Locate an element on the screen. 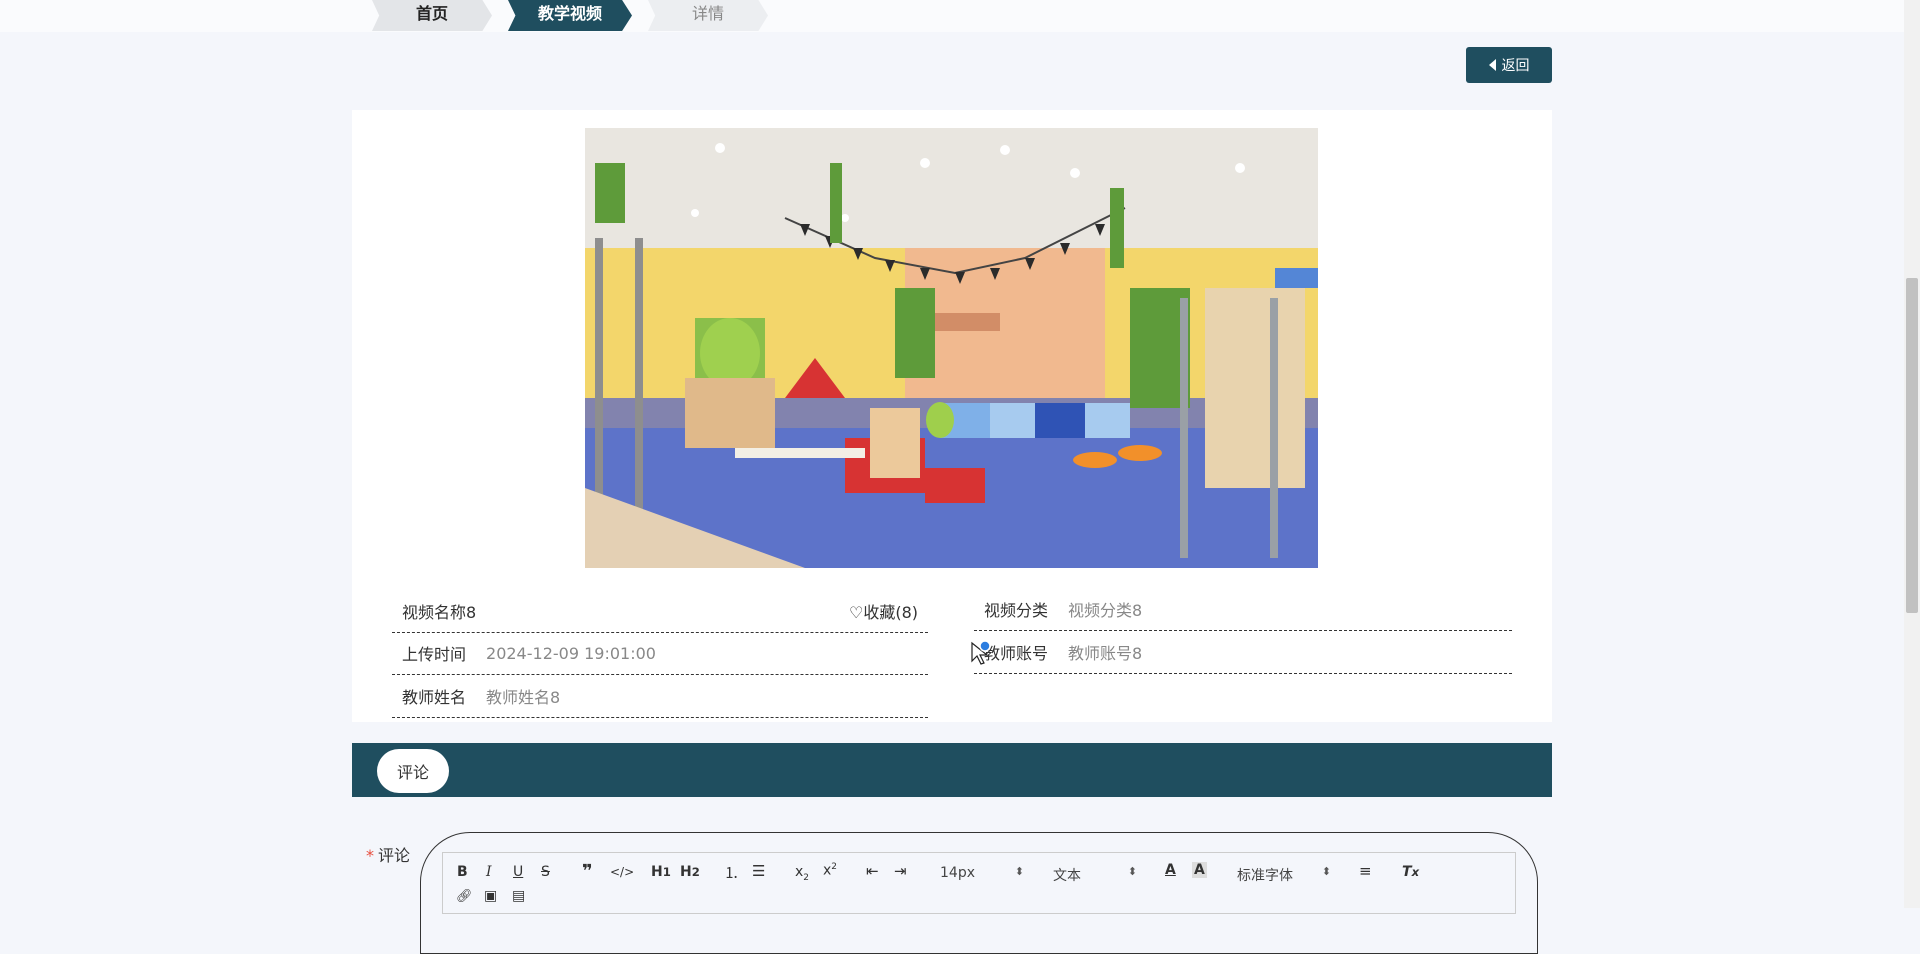  quote-icon: ❞ is located at coordinates (587, 871).